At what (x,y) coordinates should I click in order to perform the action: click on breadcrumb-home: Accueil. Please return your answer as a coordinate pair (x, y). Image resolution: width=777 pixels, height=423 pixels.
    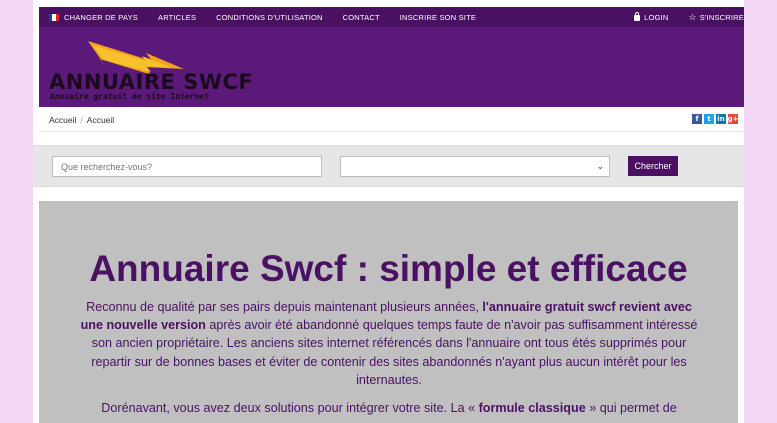
    Looking at the image, I should click on (62, 120).